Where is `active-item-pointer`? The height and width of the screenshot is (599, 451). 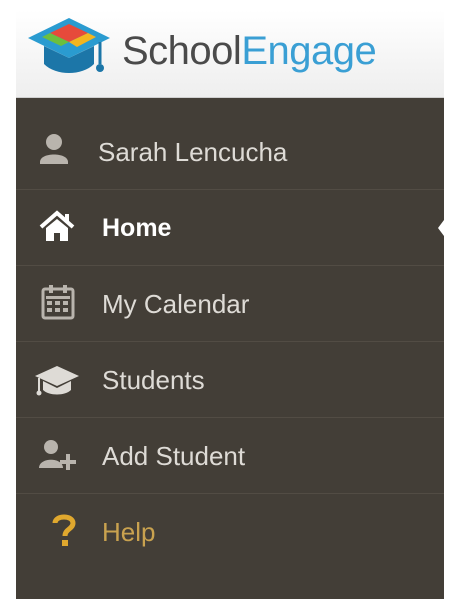 active-item-pointer is located at coordinates (441, 228).